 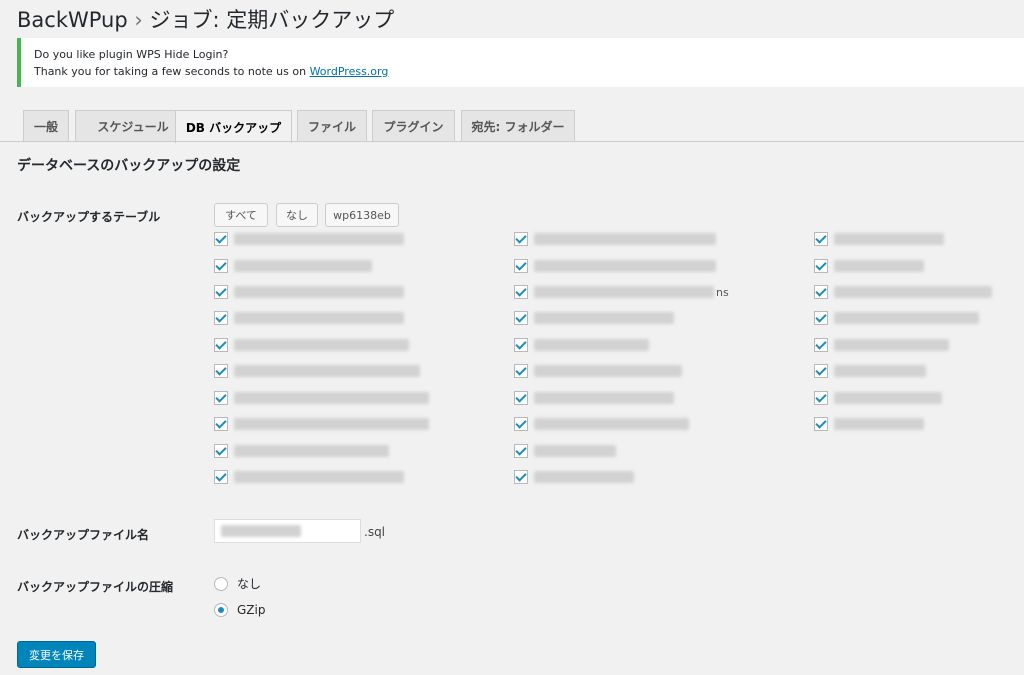 I want to click on compression-option-none: なし, so click(x=237, y=583).